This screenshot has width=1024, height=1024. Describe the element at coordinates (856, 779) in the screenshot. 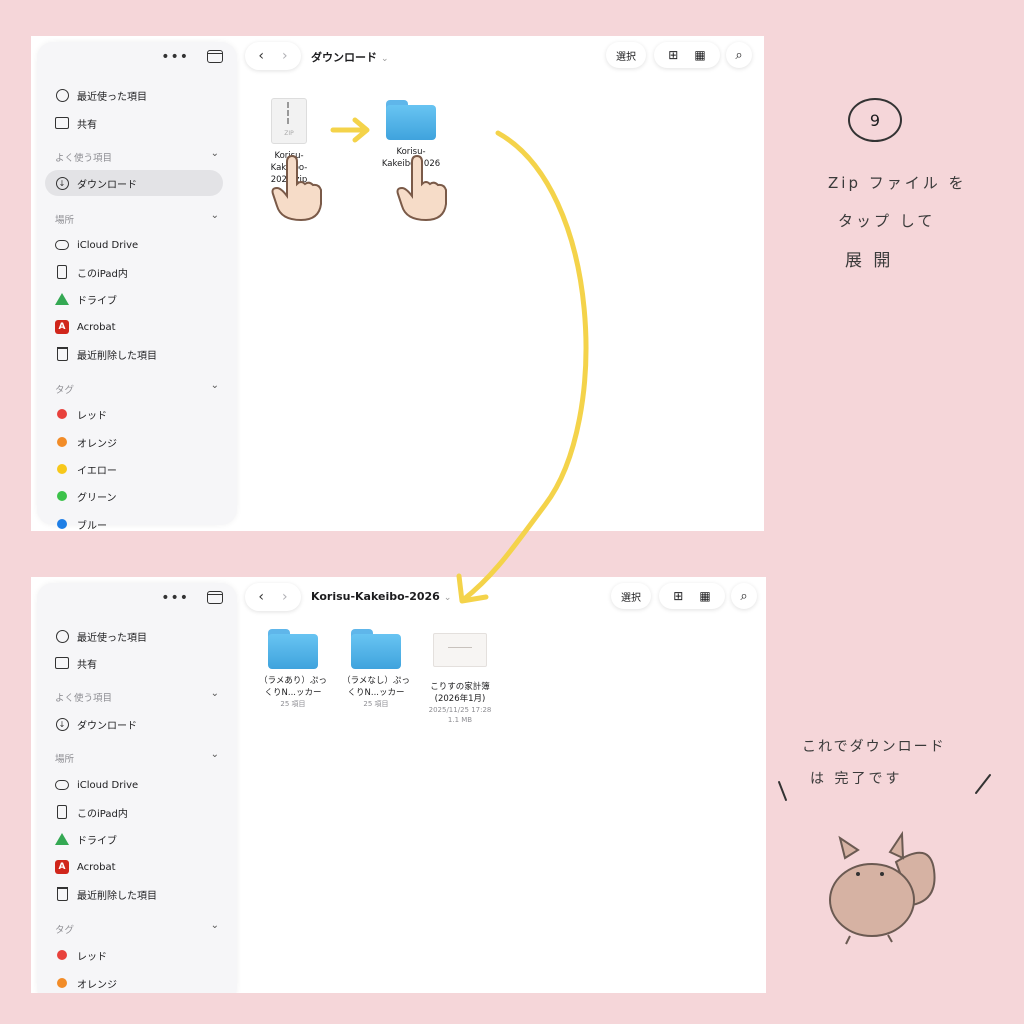

I see `done-line-2: は 完了です` at that location.